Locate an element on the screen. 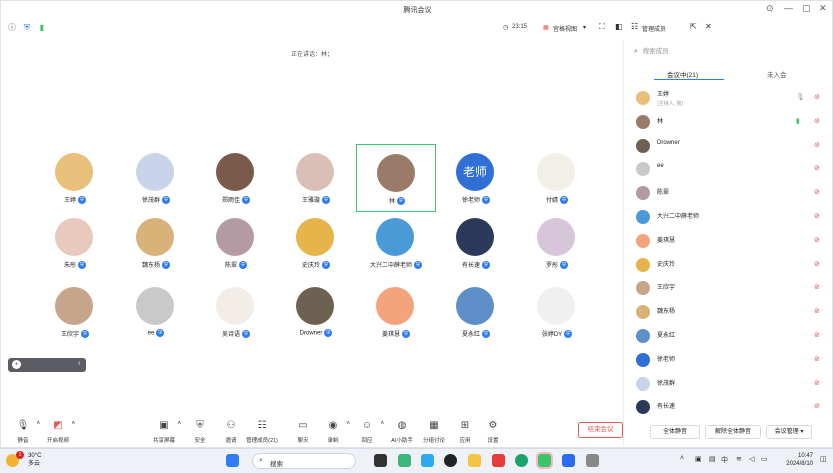  tab-not-joined: 未入会 is located at coordinates (777, 74).